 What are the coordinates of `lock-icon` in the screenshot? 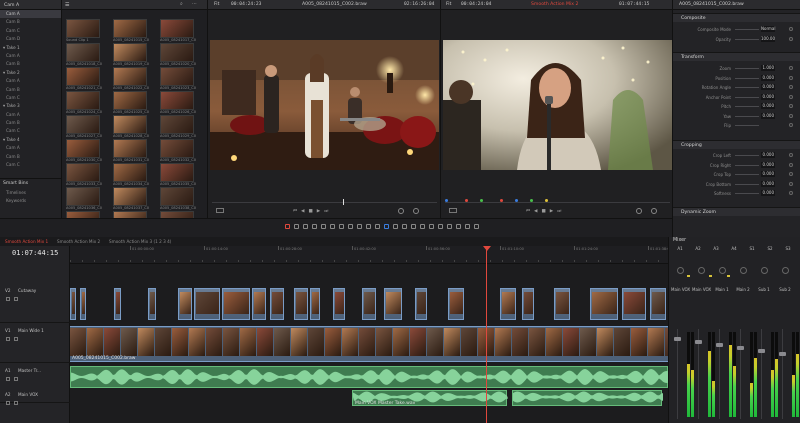 It's located at (8, 379).